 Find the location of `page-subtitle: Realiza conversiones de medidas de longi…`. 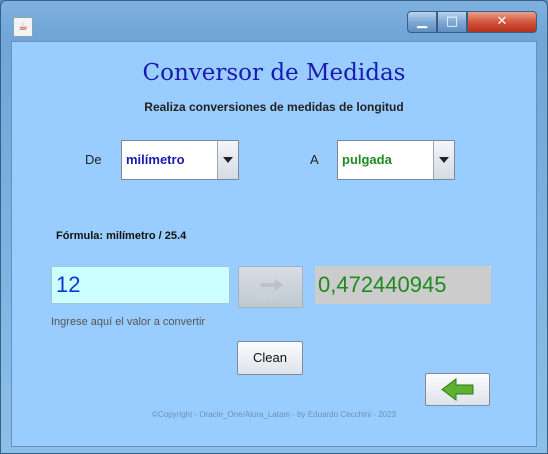

page-subtitle: Realiza conversiones de medidas de longi… is located at coordinates (274, 107).